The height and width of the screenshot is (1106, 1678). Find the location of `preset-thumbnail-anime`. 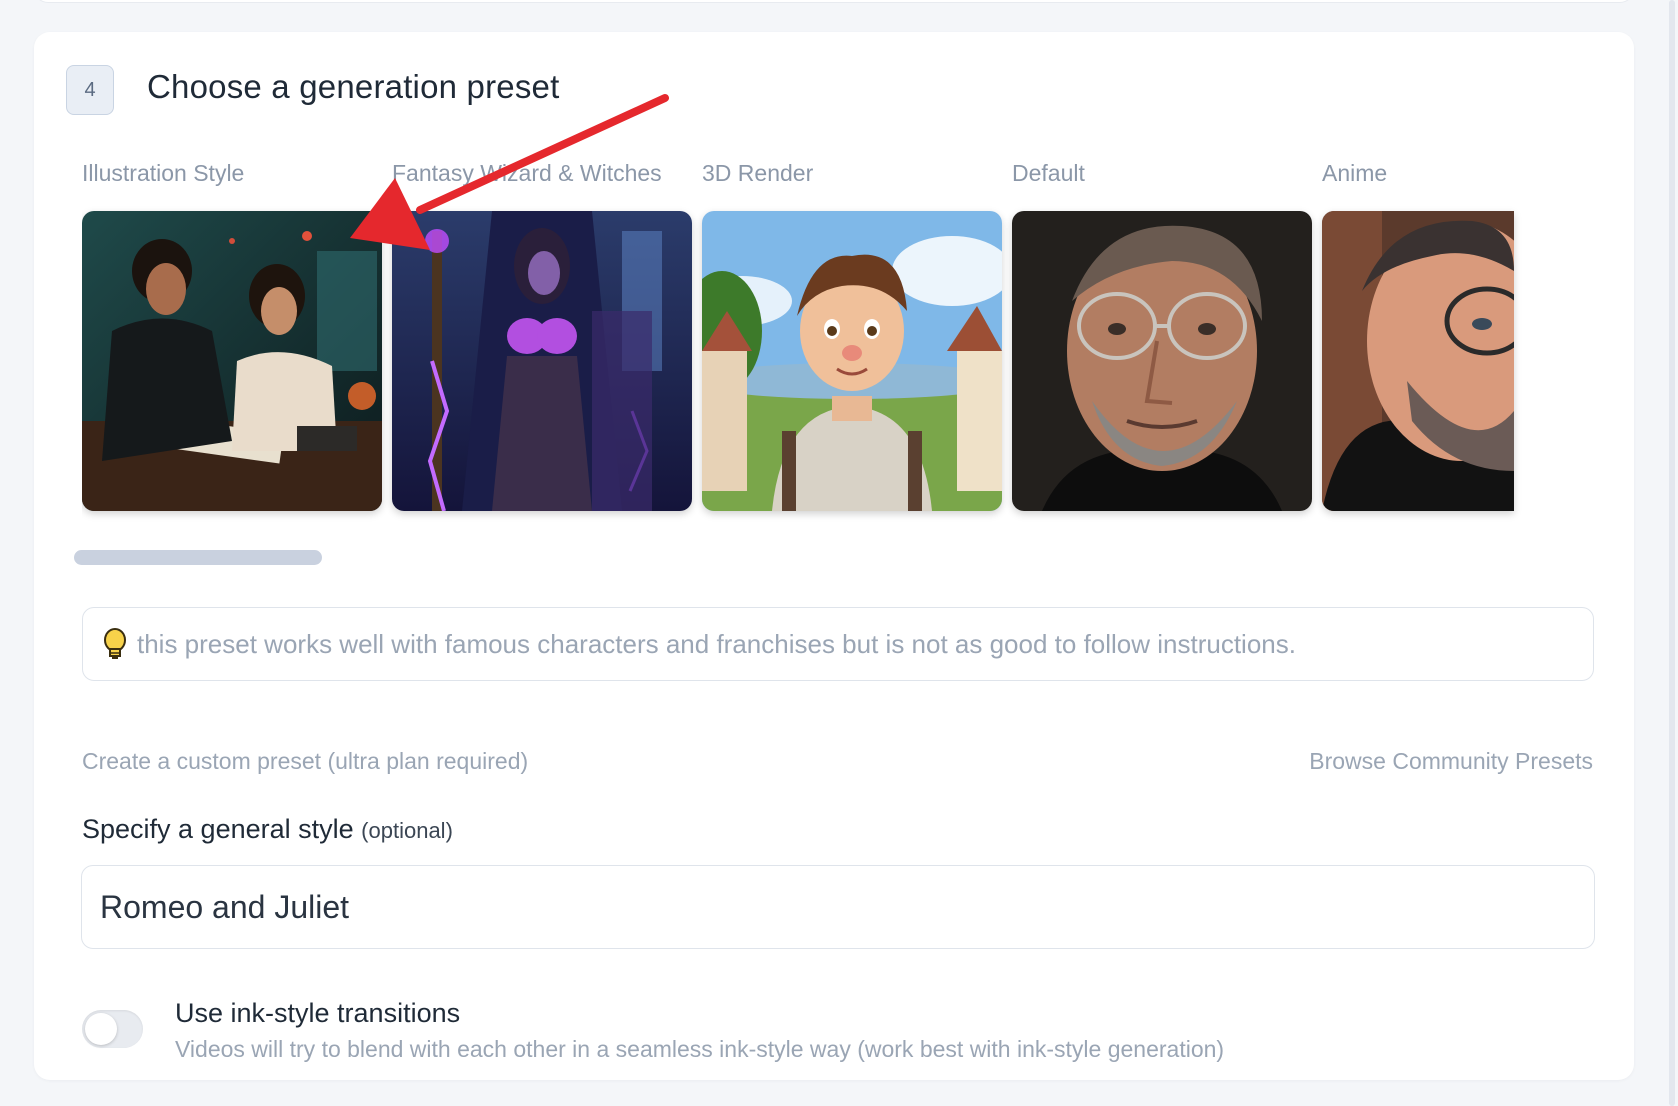

preset-thumbnail-anime is located at coordinates (1418, 361).